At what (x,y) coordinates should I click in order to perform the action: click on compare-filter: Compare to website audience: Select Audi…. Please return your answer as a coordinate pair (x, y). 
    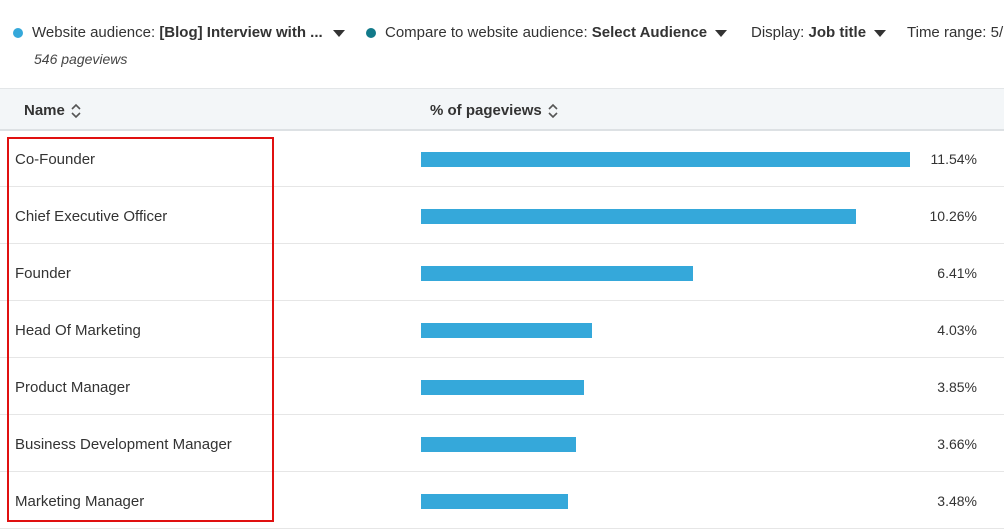
    Looking at the image, I should click on (547, 32).